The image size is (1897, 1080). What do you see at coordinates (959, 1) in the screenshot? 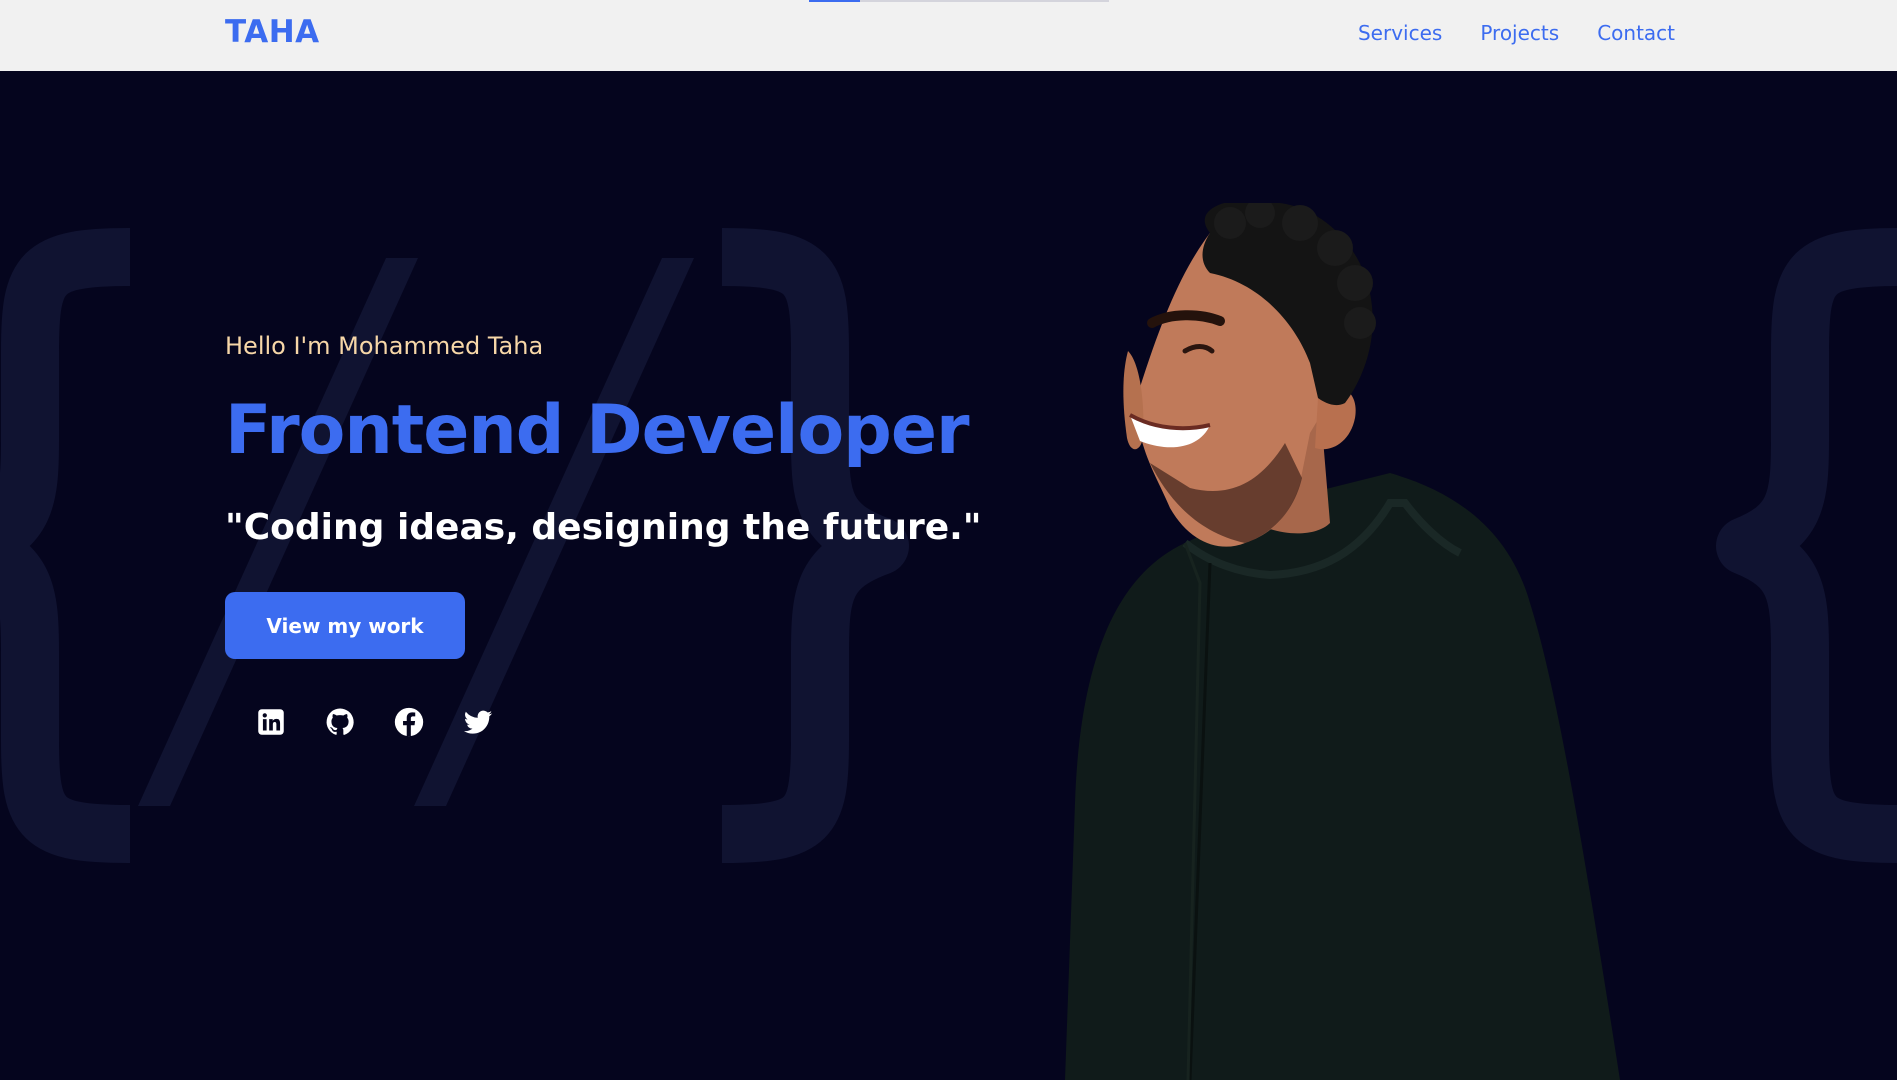
I see `scroll-progress-indicator` at bounding box center [959, 1].